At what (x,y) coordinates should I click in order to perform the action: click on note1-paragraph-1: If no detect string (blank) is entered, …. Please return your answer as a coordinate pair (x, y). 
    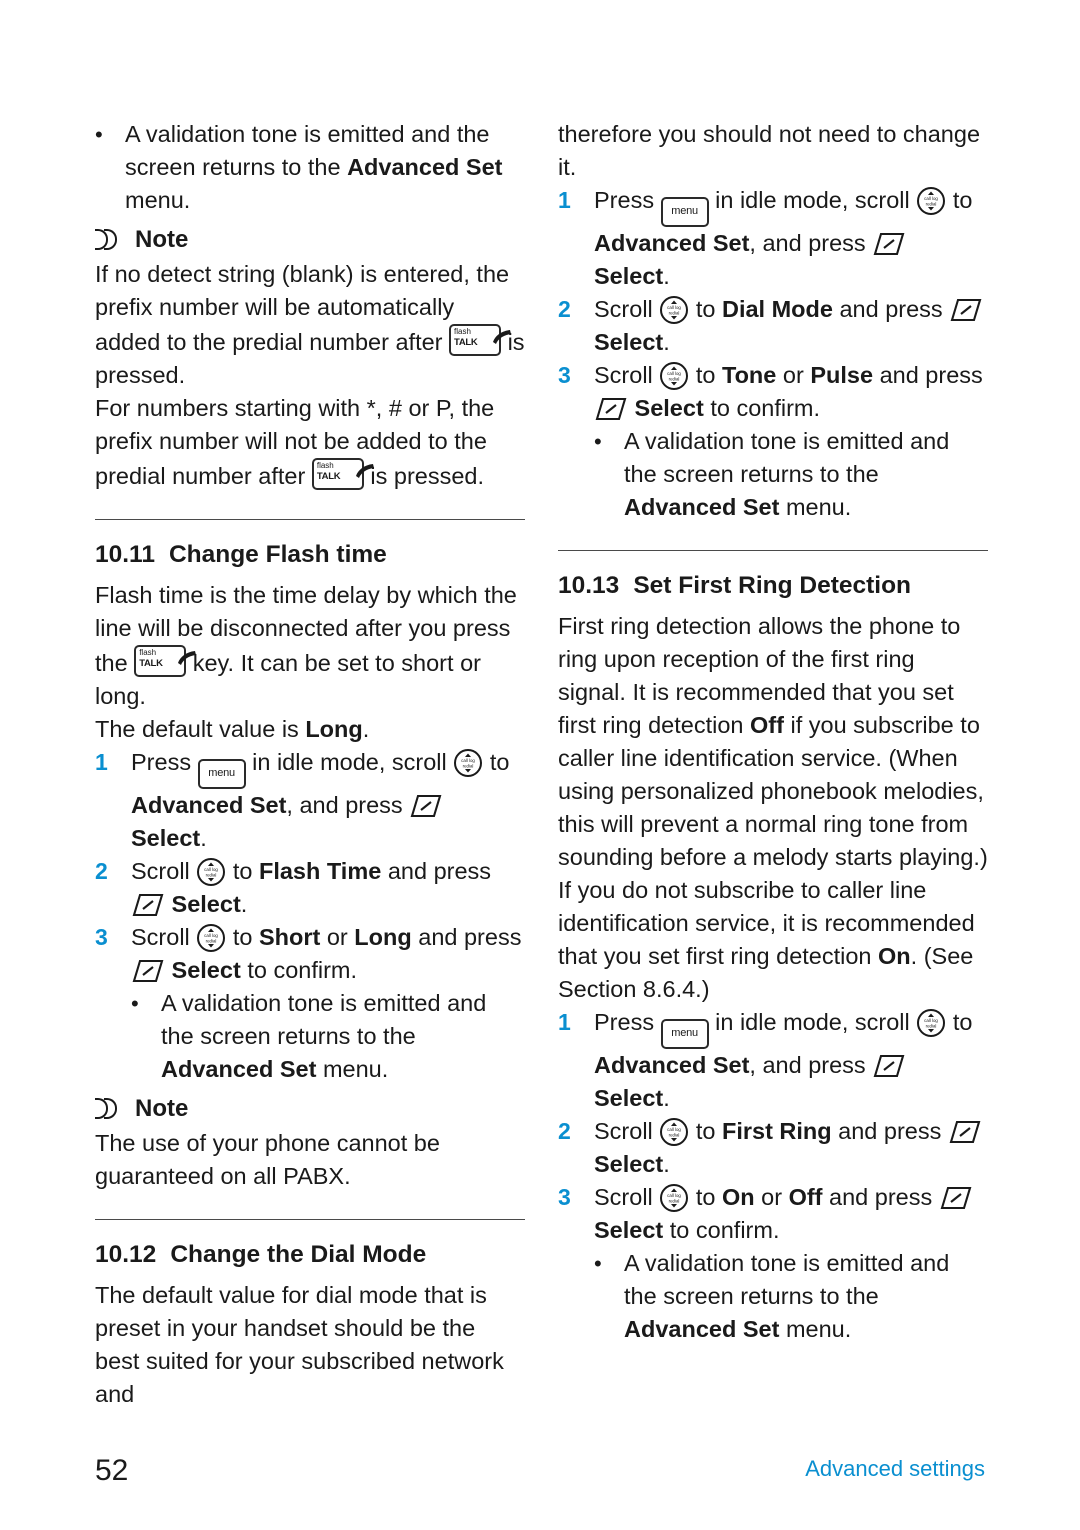
    Looking at the image, I should click on (310, 325).